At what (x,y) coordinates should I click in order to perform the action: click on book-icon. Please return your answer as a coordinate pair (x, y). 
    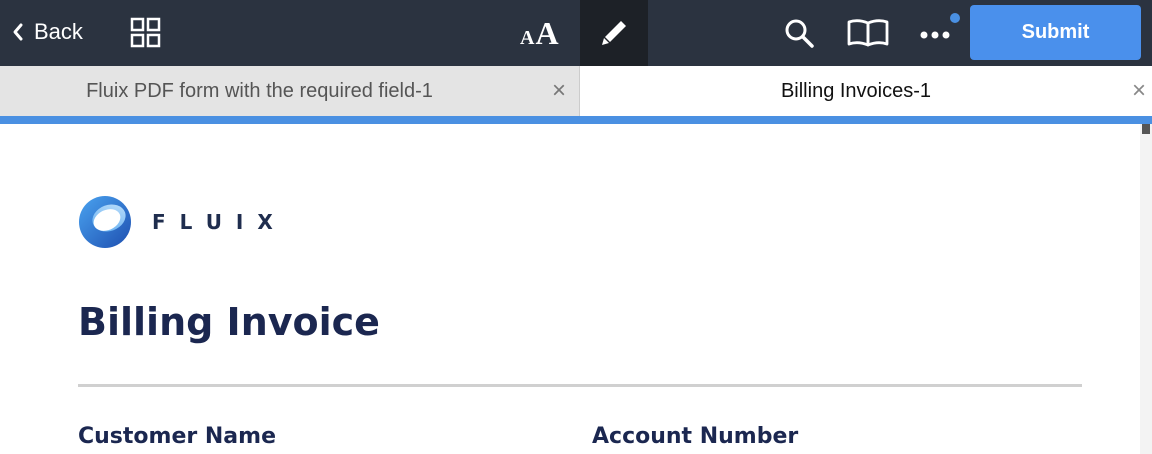
    Looking at the image, I should click on (868, 33).